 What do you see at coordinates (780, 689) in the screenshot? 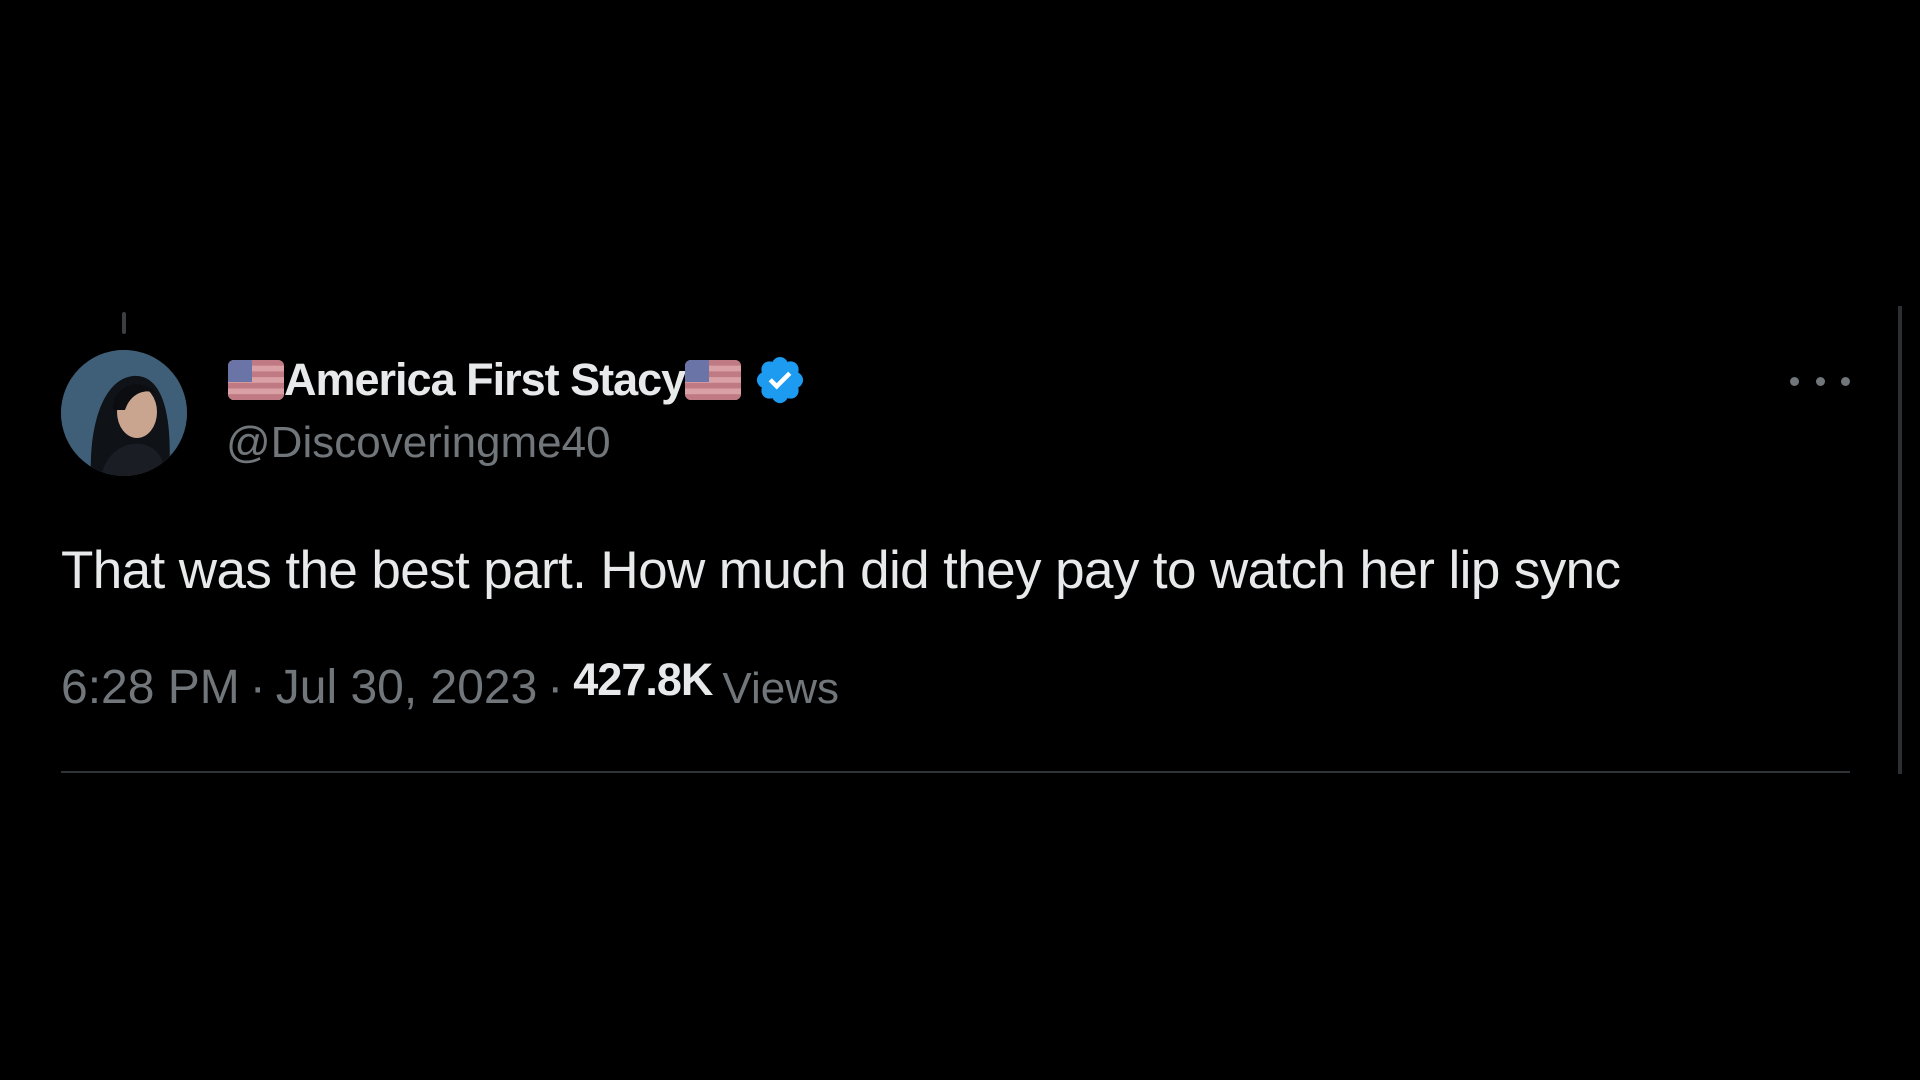
I see `views-label: Views` at bounding box center [780, 689].